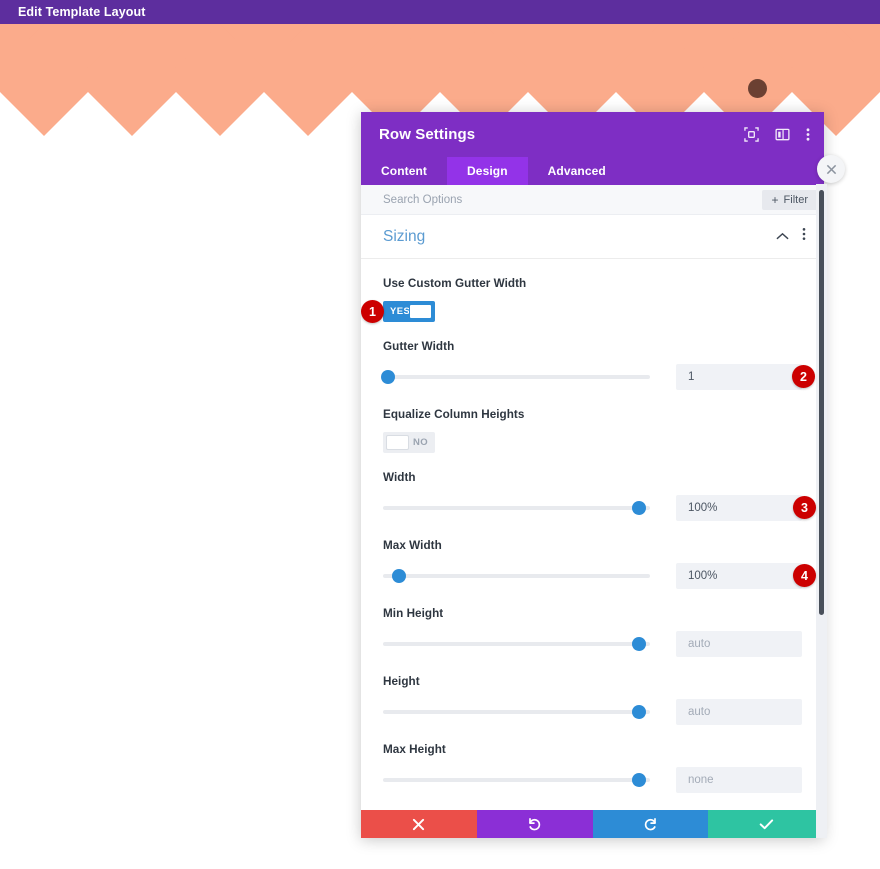 The width and height of the screenshot is (880, 869). Describe the element at coordinates (782, 237) in the screenshot. I see `chevron-up-icon` at that location.